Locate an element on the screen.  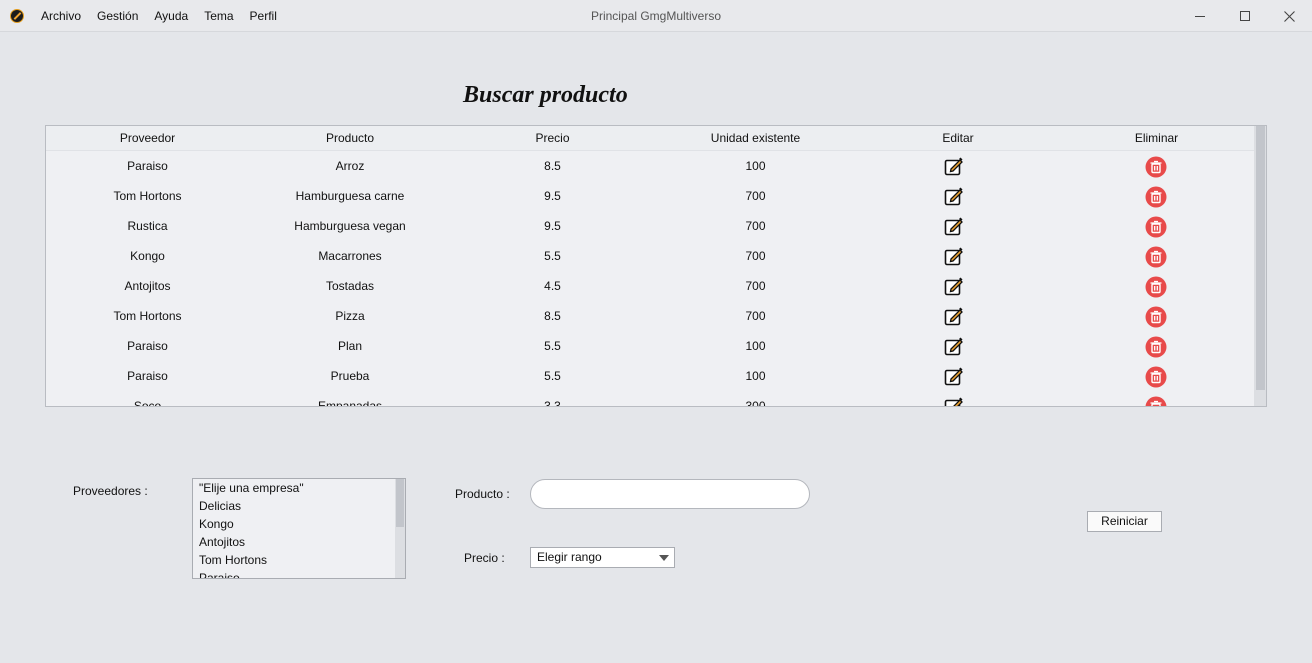
cell-proveedor: Soco is located at coordinates (147, 403).